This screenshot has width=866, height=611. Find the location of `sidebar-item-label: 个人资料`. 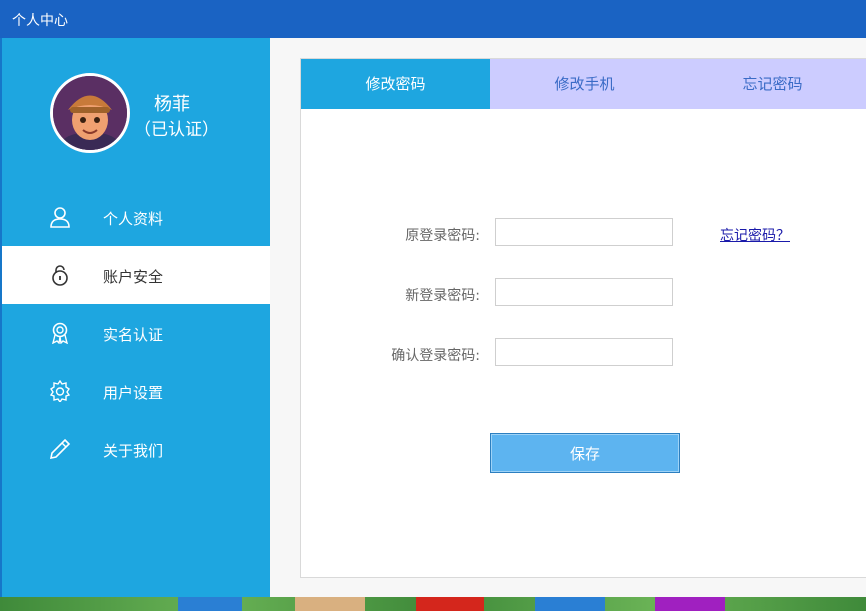

sidebar-item-label: 个人资料 is located at coordinates (133, 219).